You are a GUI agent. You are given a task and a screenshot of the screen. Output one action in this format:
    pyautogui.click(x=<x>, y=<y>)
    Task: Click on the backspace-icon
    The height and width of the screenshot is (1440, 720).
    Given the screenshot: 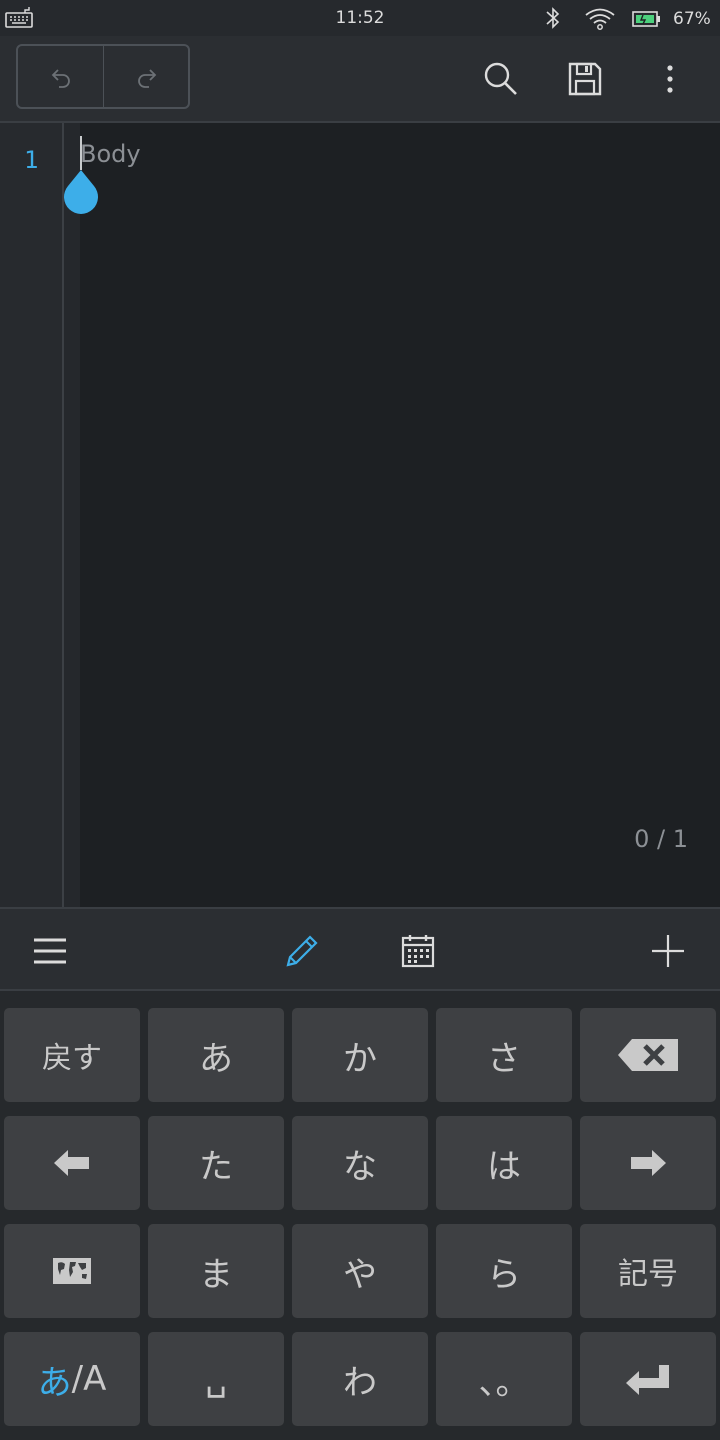 What is the action you would take?
    pyautogui.click(x=648, y=1055)
    